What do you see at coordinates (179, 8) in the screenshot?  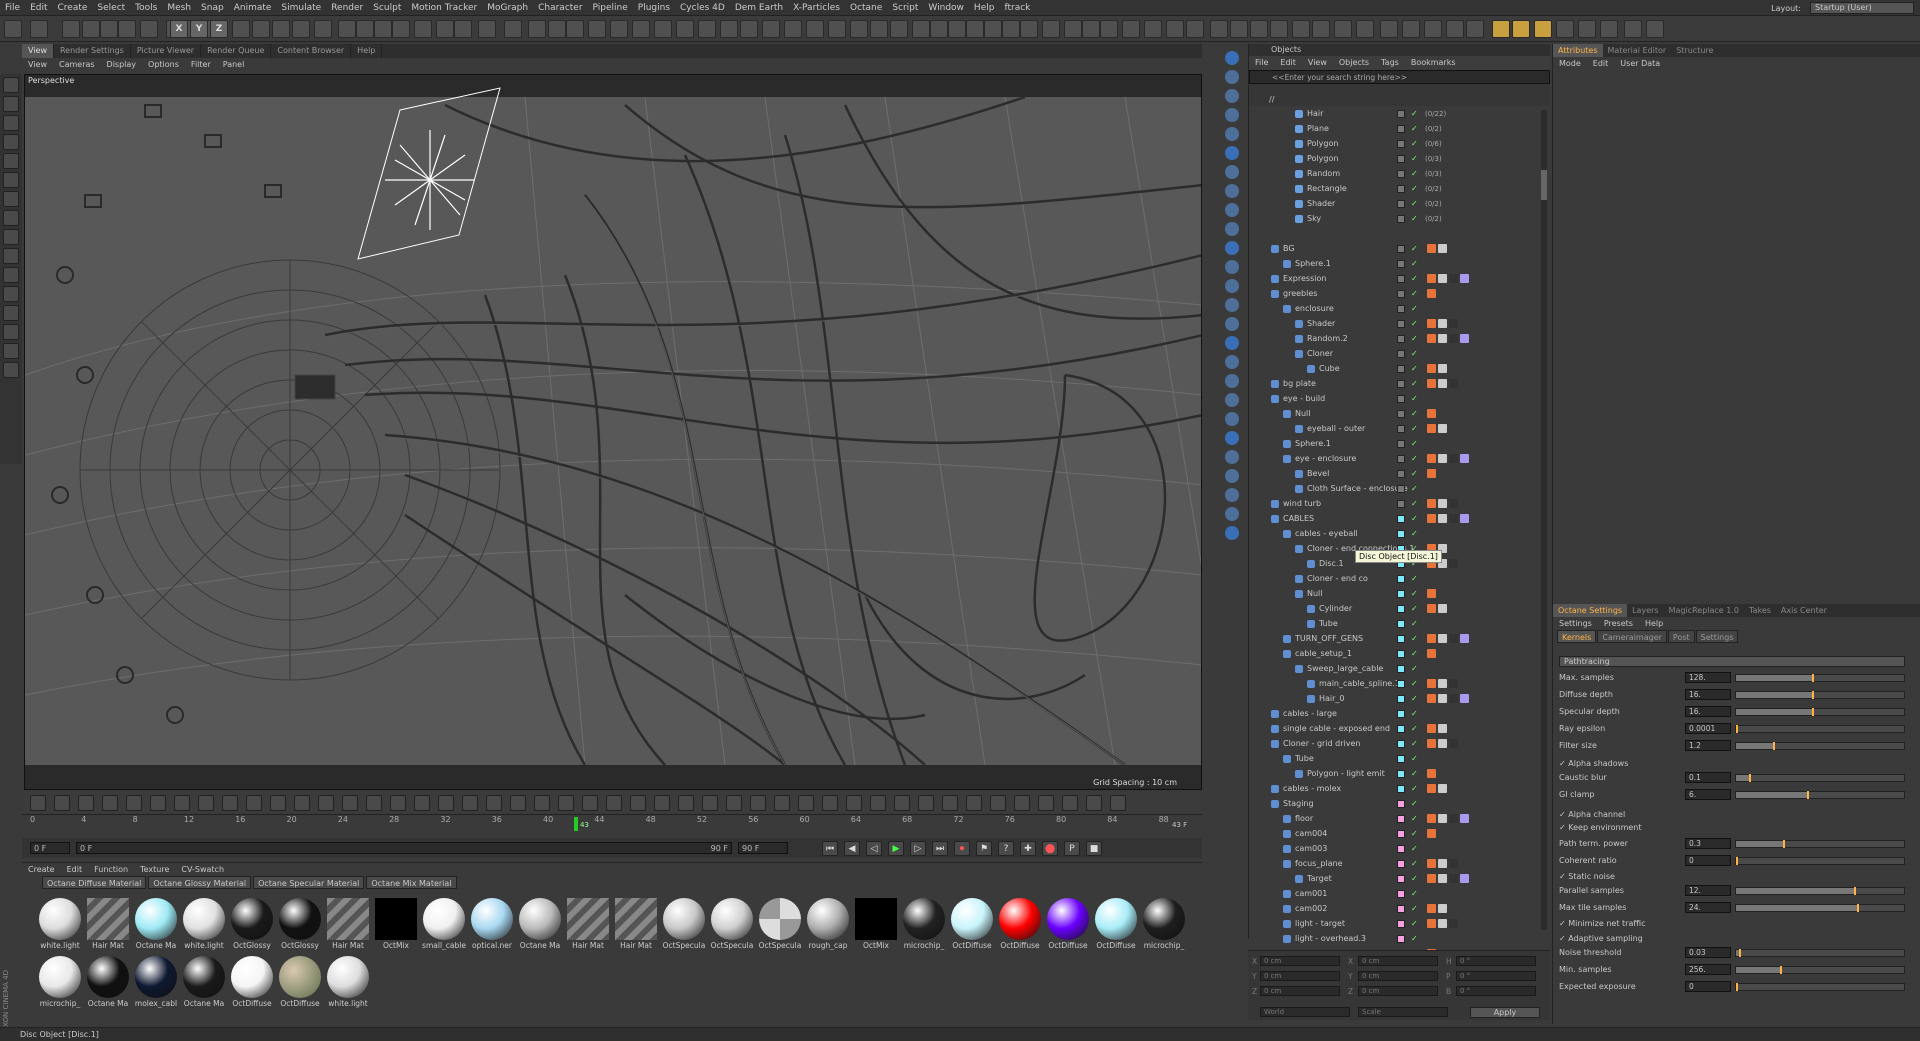 I see `menu-mesh: Mesh` at bounding box center [179, 8].